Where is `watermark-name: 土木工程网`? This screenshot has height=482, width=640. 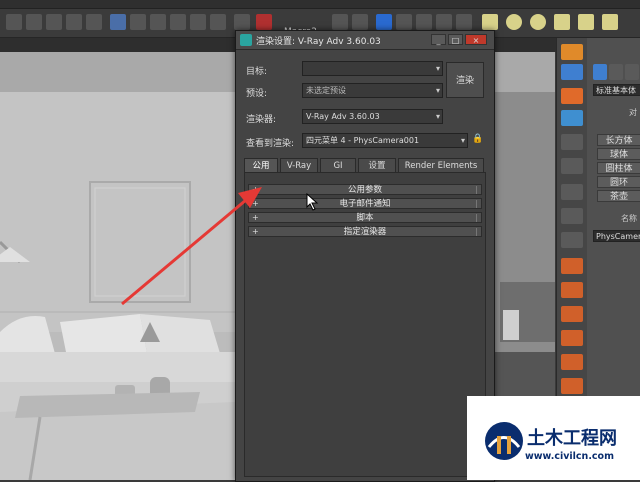 watermark-name: 土木工程网 is located at coordinates (572, 438).